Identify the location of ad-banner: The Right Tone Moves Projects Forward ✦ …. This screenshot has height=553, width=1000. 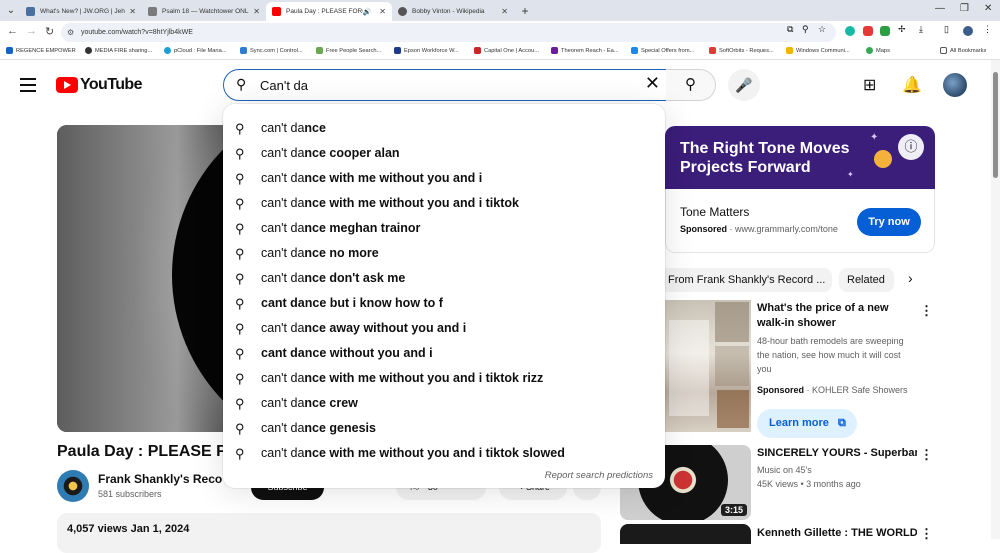
(800, 157).